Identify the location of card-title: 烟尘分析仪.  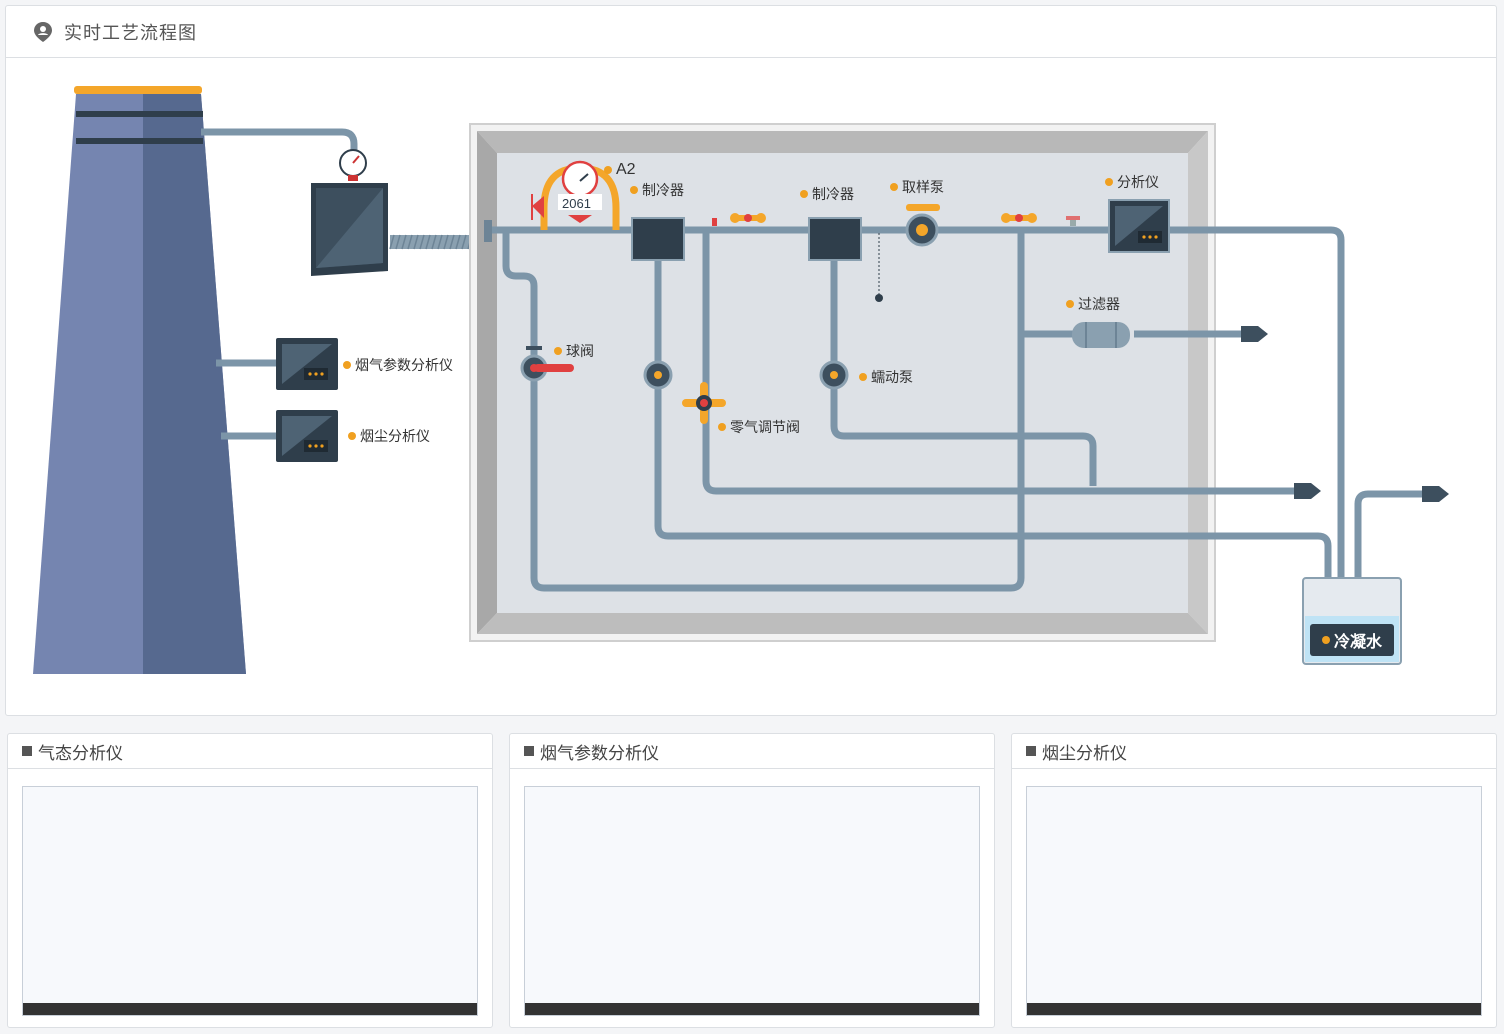
(1084, 753).